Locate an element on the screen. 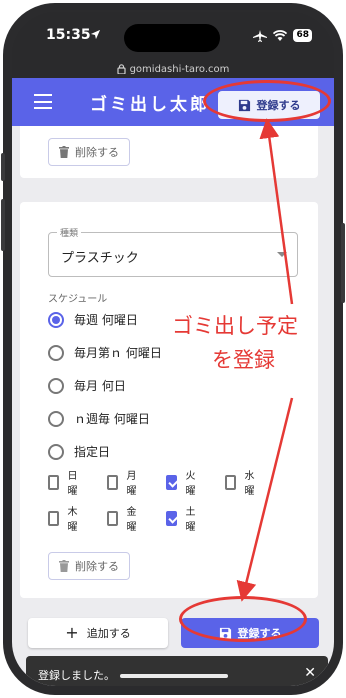  highlight-ellipse-top is located at coordinates (267, 101).